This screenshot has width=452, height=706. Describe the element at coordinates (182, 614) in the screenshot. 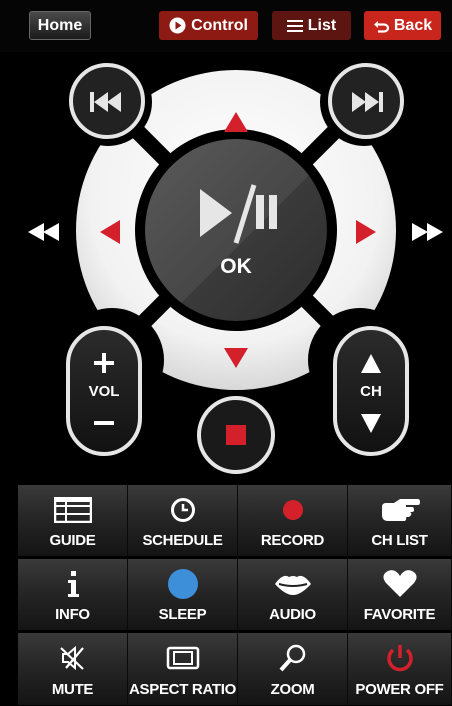

I see `grid-label: SLEEP` at that location.